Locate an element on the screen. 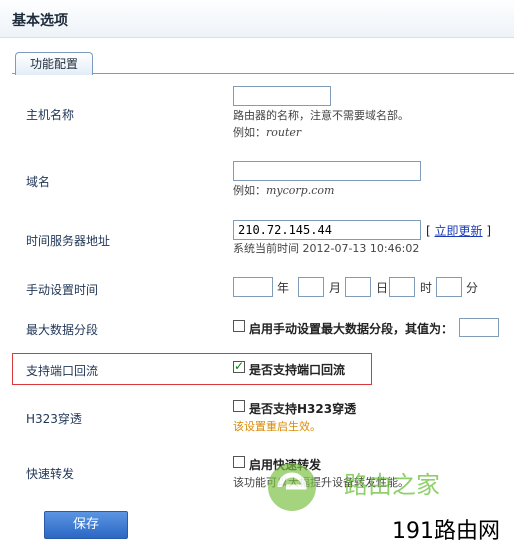  system-time: 系统当前时间 2012-07-13 10:46:02 is located at coordinates (326, 248).